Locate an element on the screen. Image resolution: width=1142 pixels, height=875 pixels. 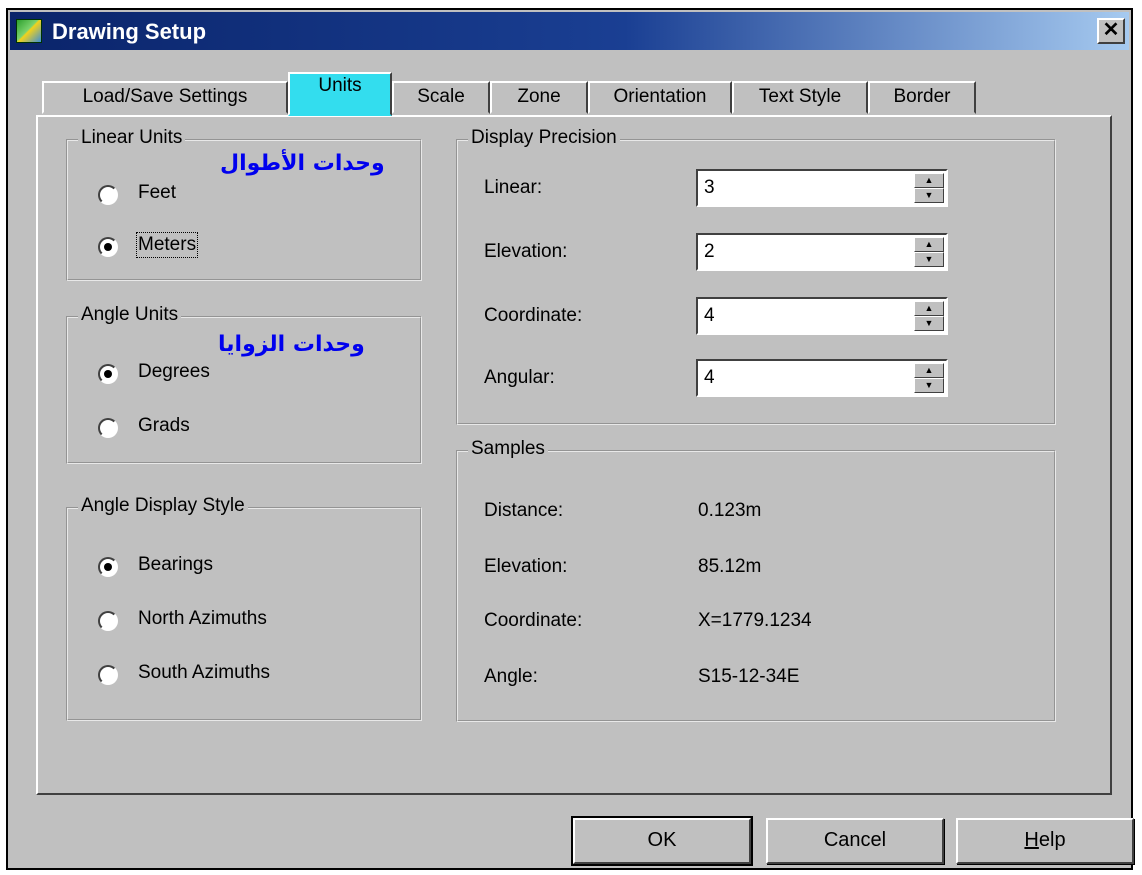
precision-elevation-label: Elevation: is located at coordinates (526, 251).